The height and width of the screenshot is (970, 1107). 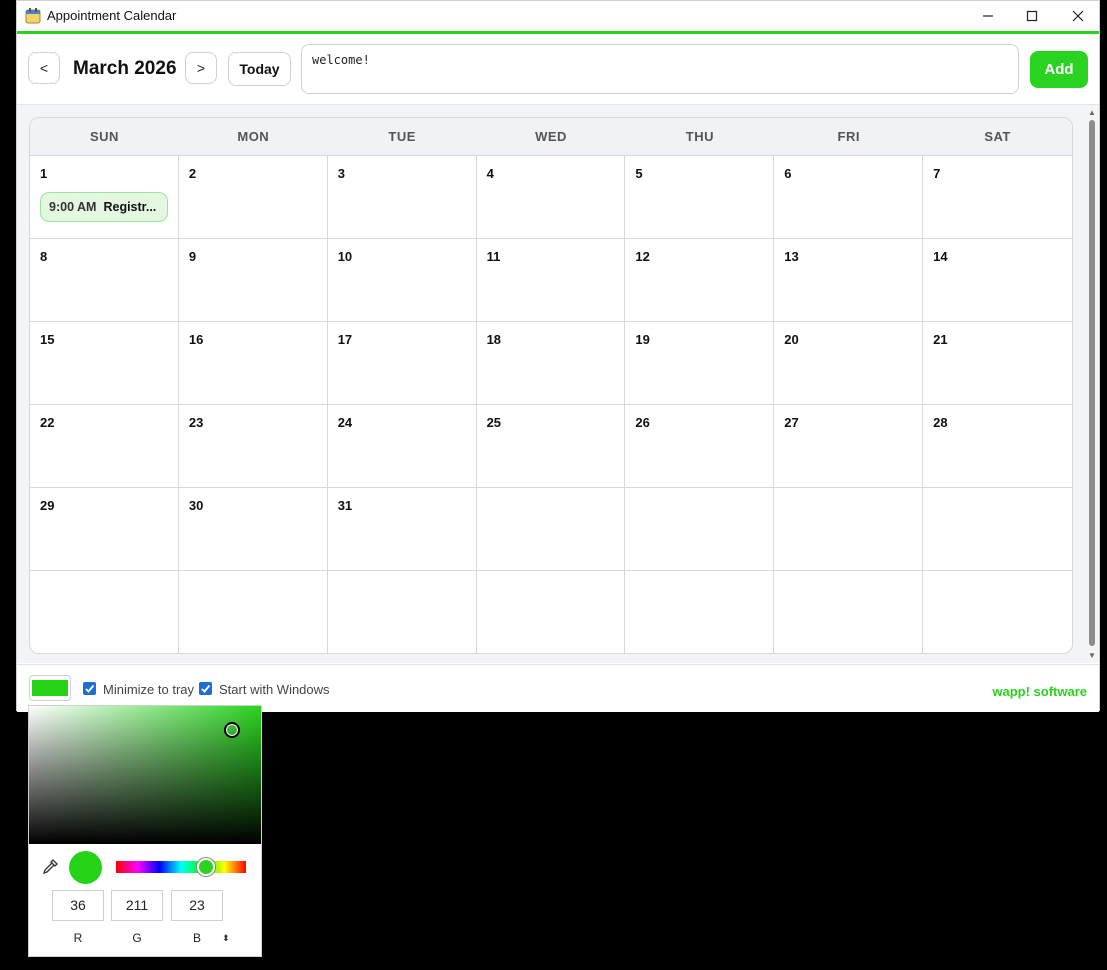 I want to click on day-cell: 12, so click(x=700, y=280).